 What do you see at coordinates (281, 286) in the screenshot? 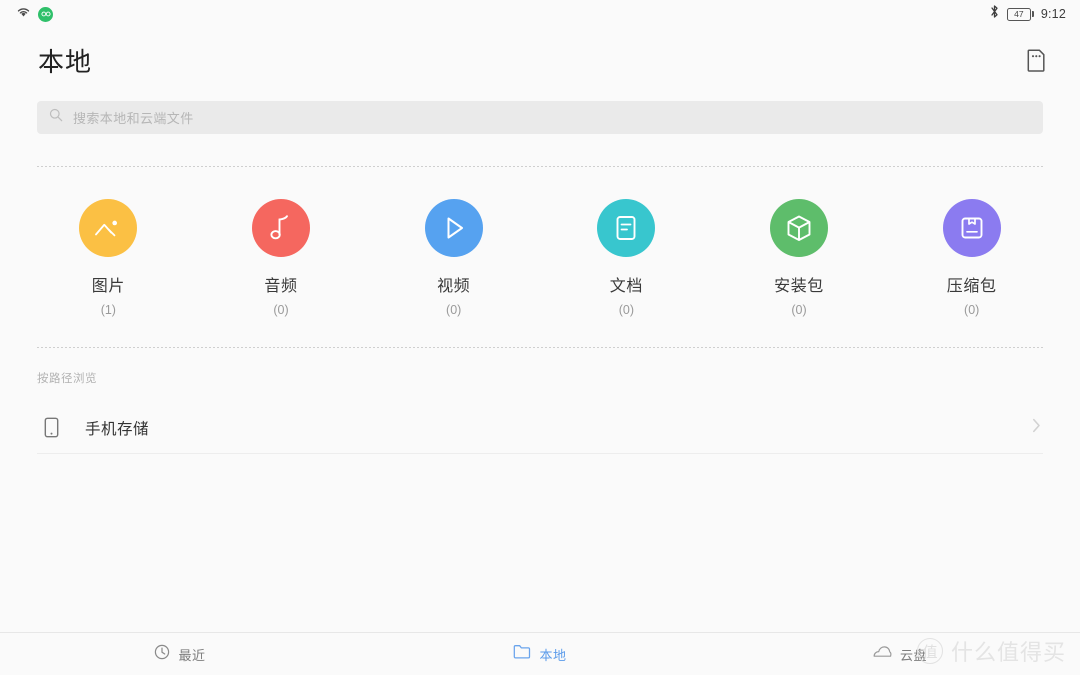
I see `category-label: 音频` at bounding box center [281, 286].